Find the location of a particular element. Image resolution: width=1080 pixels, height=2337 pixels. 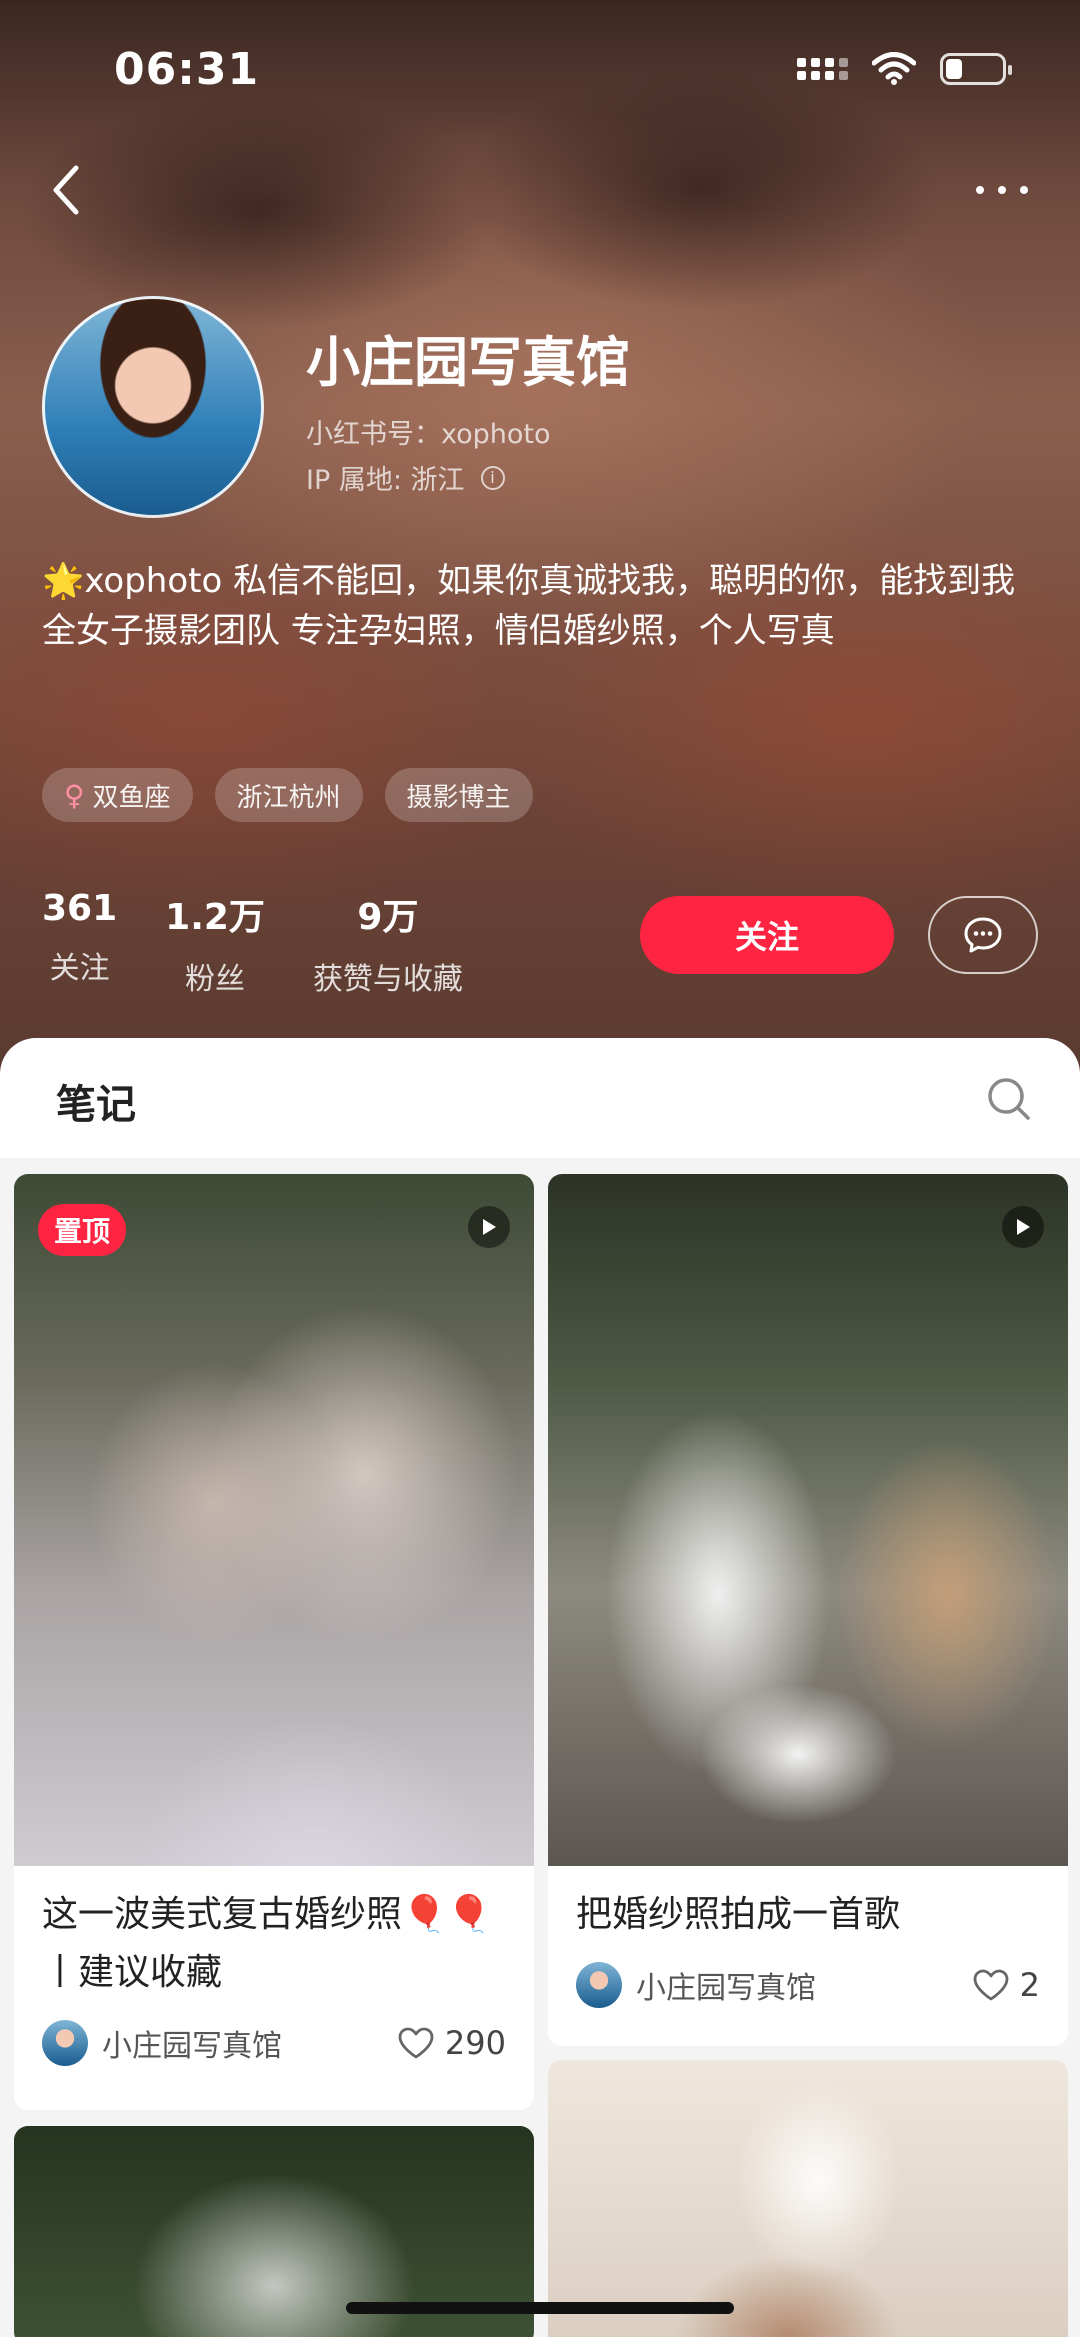

chat-bubble-icon is located at coordinates (983, 935).